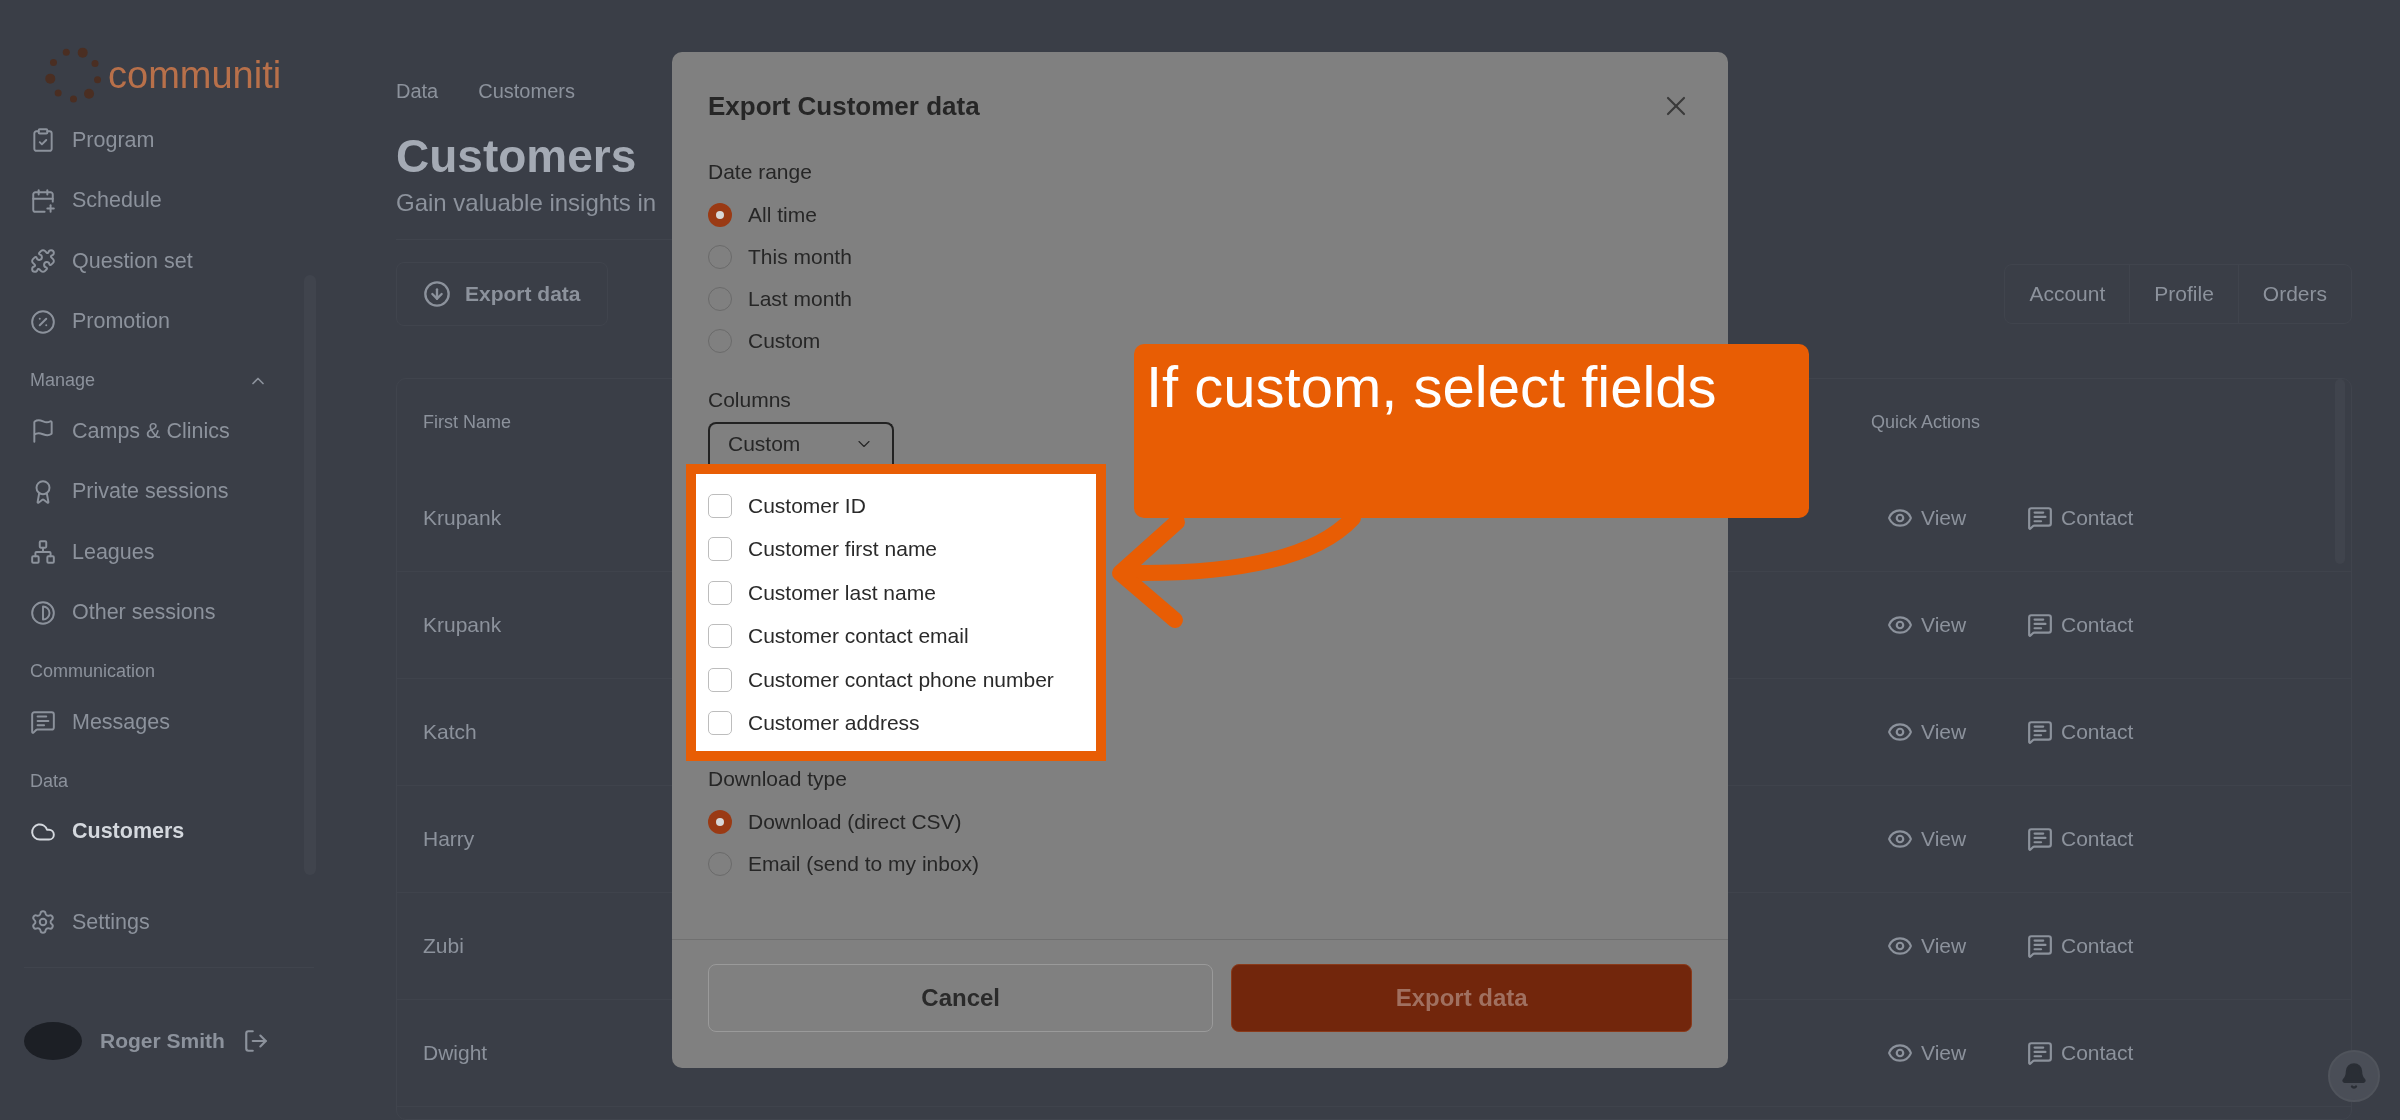 The width and height of the screenshot is (2400, 1120). What do you see at coordinates (443, 945) in the screenshot?
I see `table-cell: Zubi` at bounding box center [443, 945].